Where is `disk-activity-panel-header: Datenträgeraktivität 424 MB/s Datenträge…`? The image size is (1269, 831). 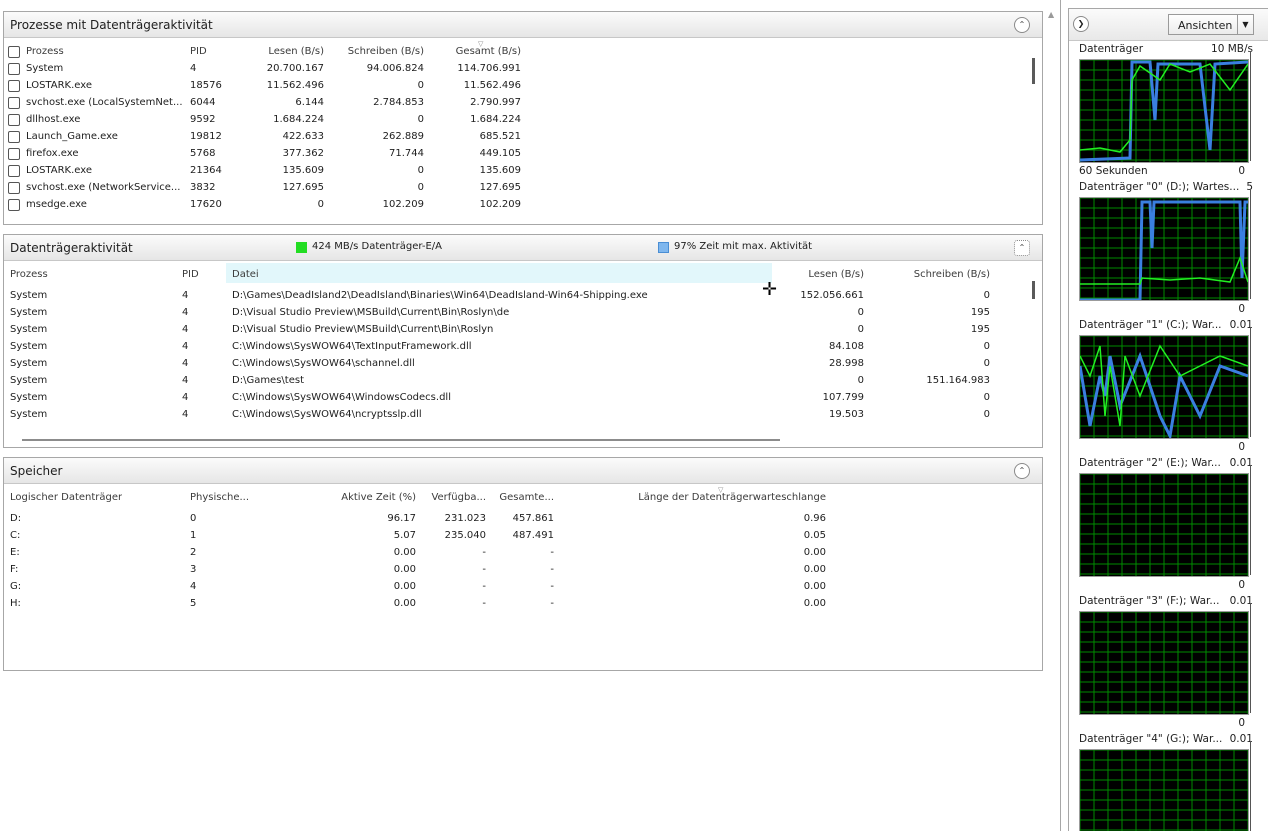
disk-activity-panel-header: Datenträgeraktivität 424 MB/s Datenträge… is located at coordinates (523, 248).